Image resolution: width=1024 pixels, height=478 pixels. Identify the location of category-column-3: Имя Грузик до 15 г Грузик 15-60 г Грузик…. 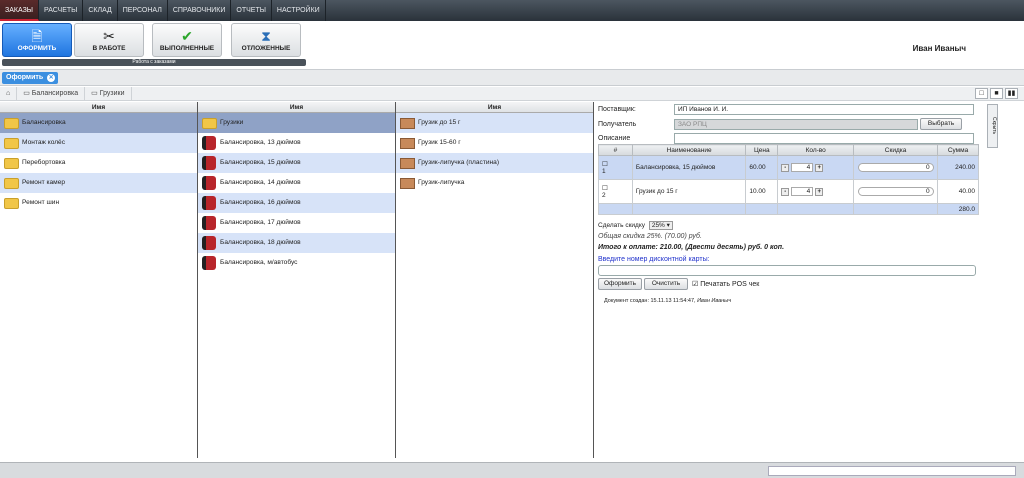
(495, 280).